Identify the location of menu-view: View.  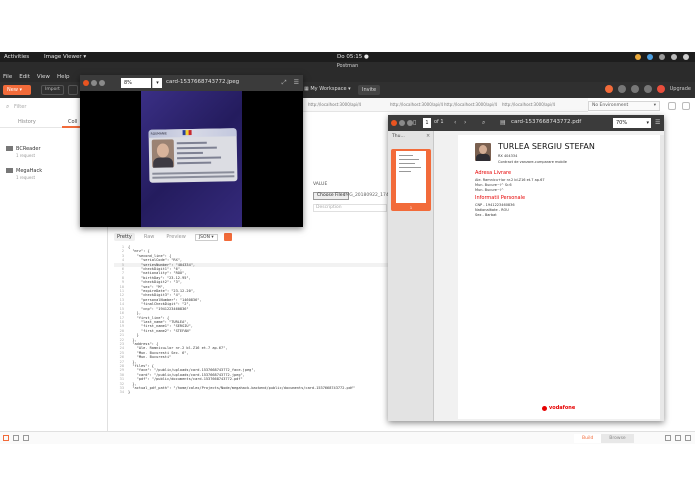
(43, 77).